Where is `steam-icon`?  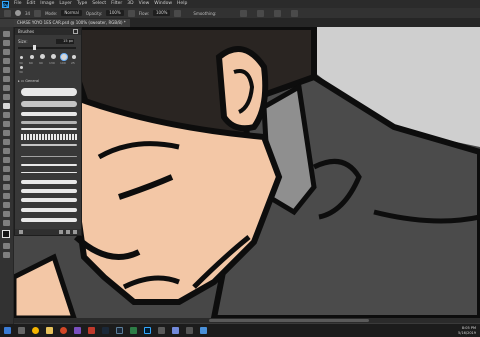 steam-icon is located at coordinates (105, 330).